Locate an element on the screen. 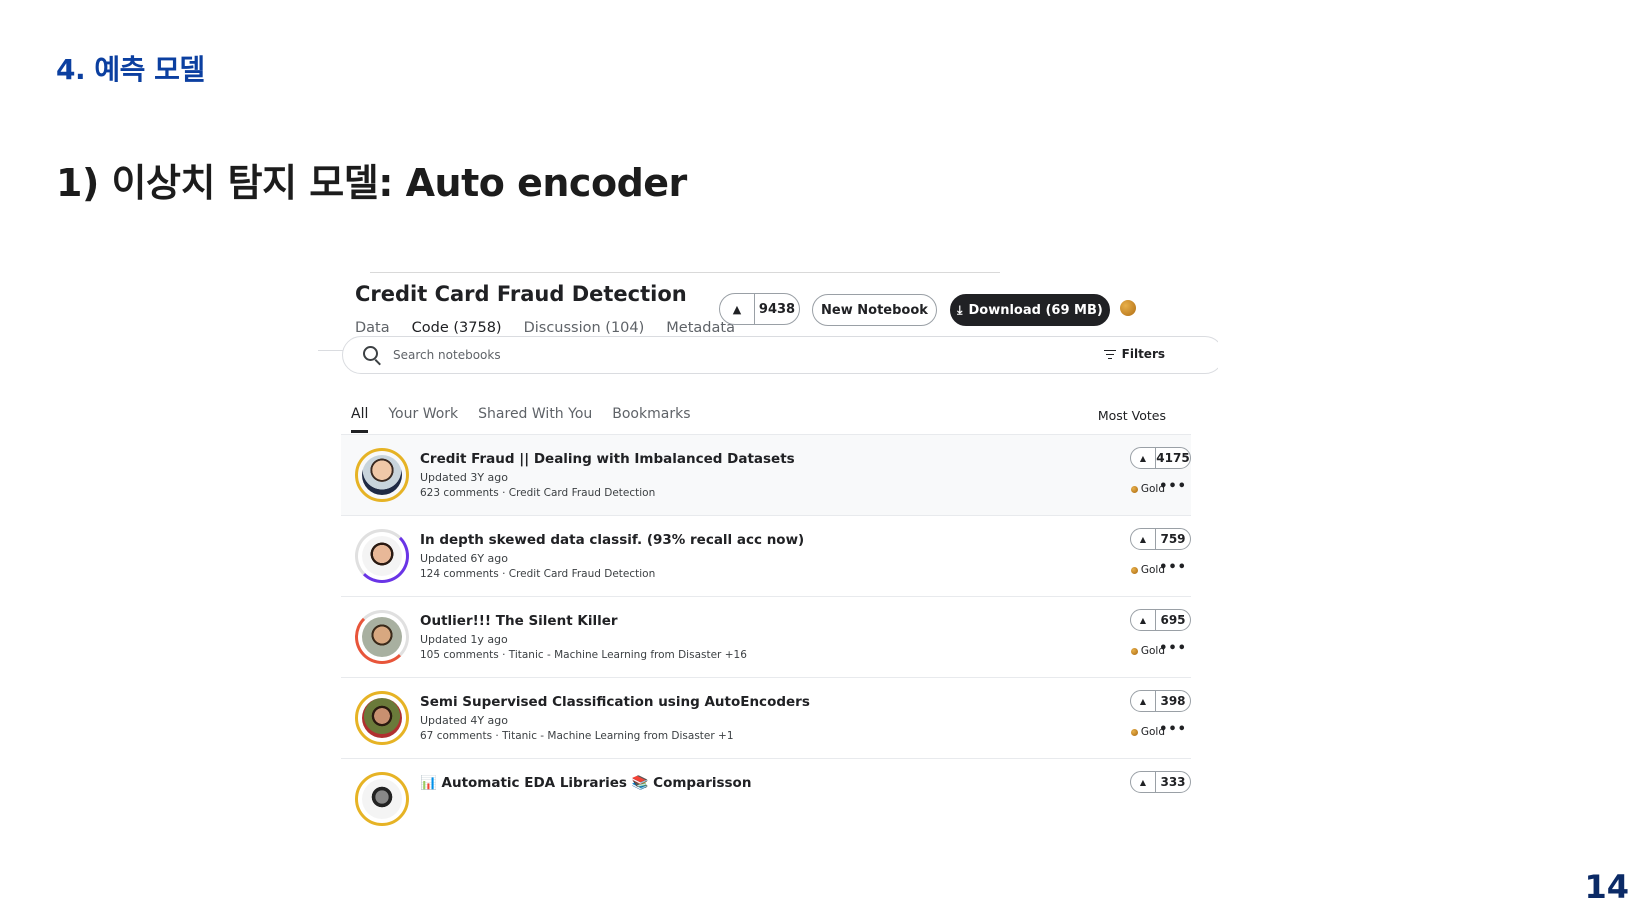 This screenshot has width=1633, height=916. subtab-bookmarks: Bookmarks is located at coordinates (651, 419).